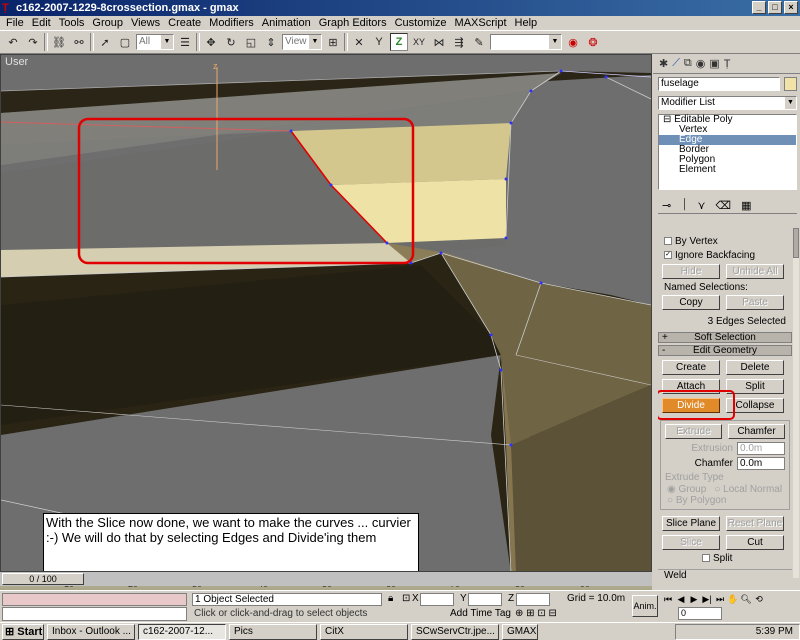  Describe the element at coordinates (326, 579) in the screenshot. I see `time-slider-track: 0 / 100` at that location.